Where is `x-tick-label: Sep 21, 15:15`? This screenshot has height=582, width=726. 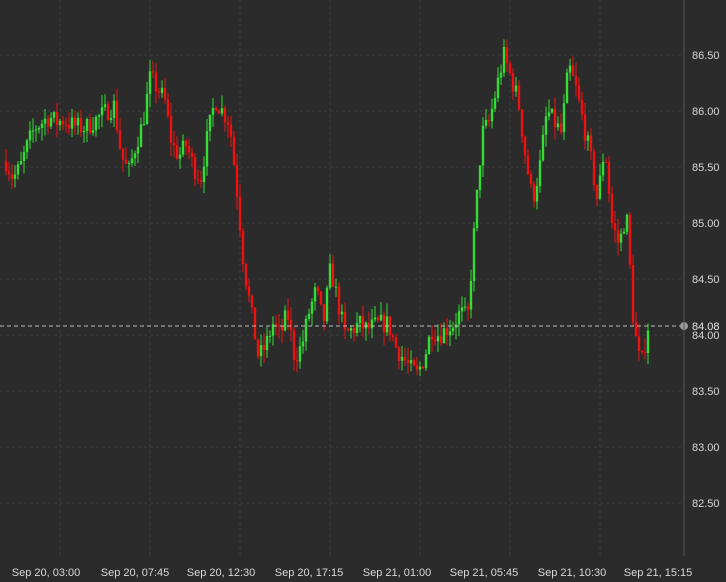
x-tick-label: Sep 21, 15:15 is located at coordinates (658, 573).